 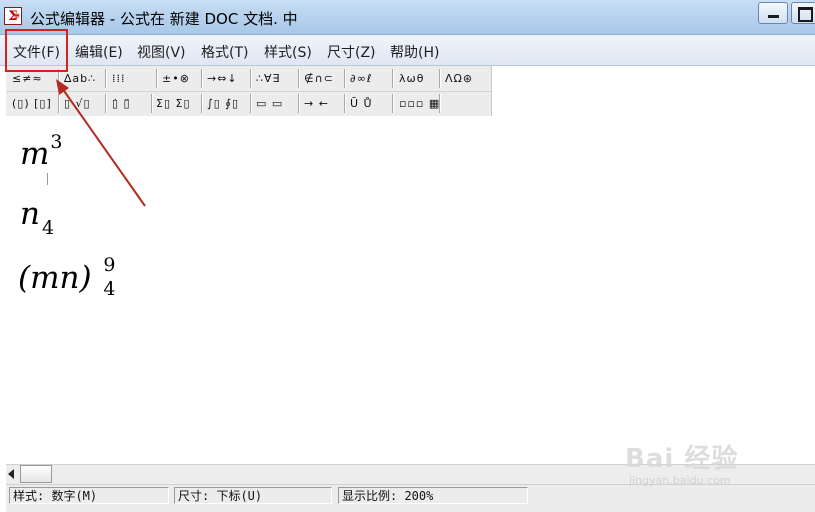 I want to click on insertion-cursor, so click(x=47, y=179).